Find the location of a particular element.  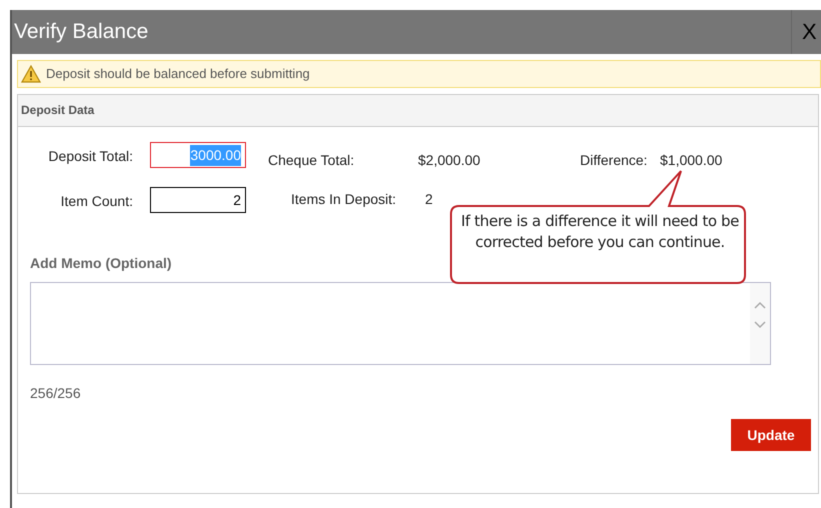

scroll-up-icon is located at coordinates (760, 305).